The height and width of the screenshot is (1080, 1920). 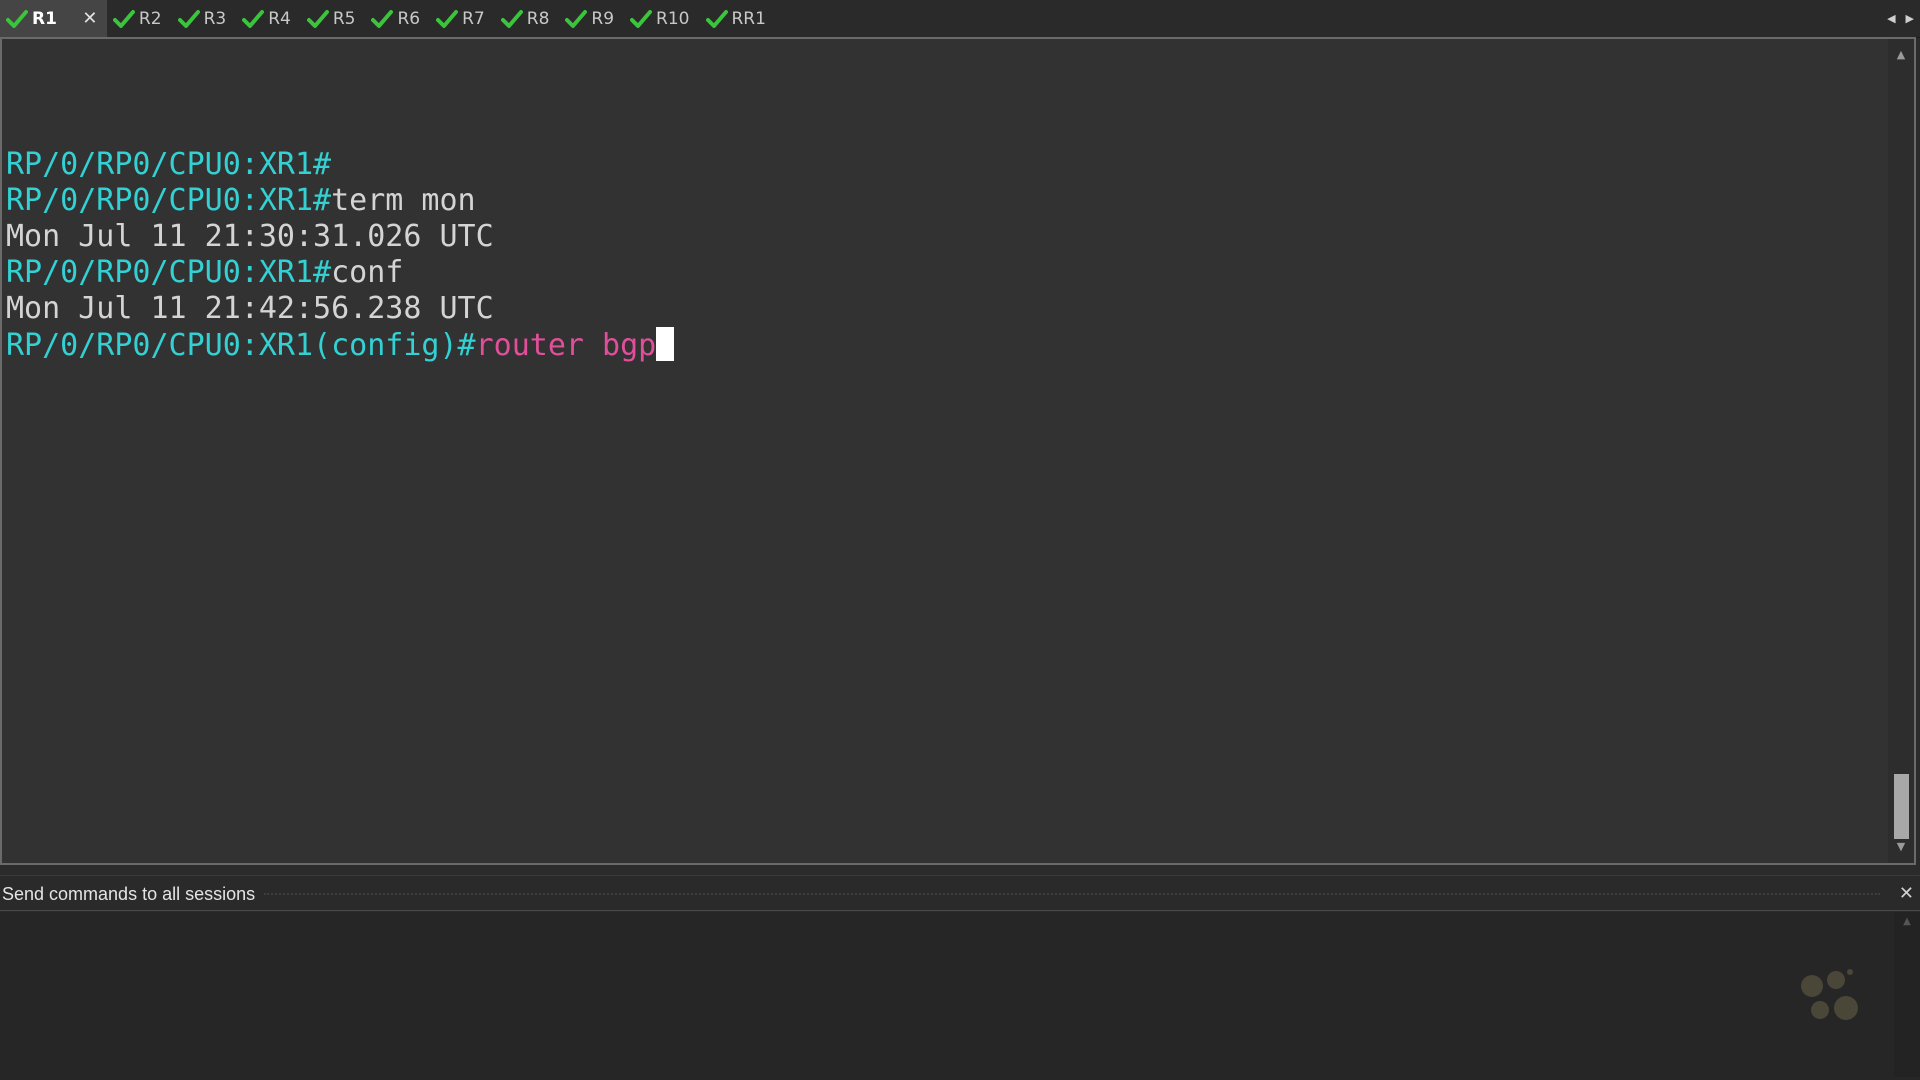 I want to click on tab-scroll-controls: ◀ ▶, so click(x=1900, y=18).